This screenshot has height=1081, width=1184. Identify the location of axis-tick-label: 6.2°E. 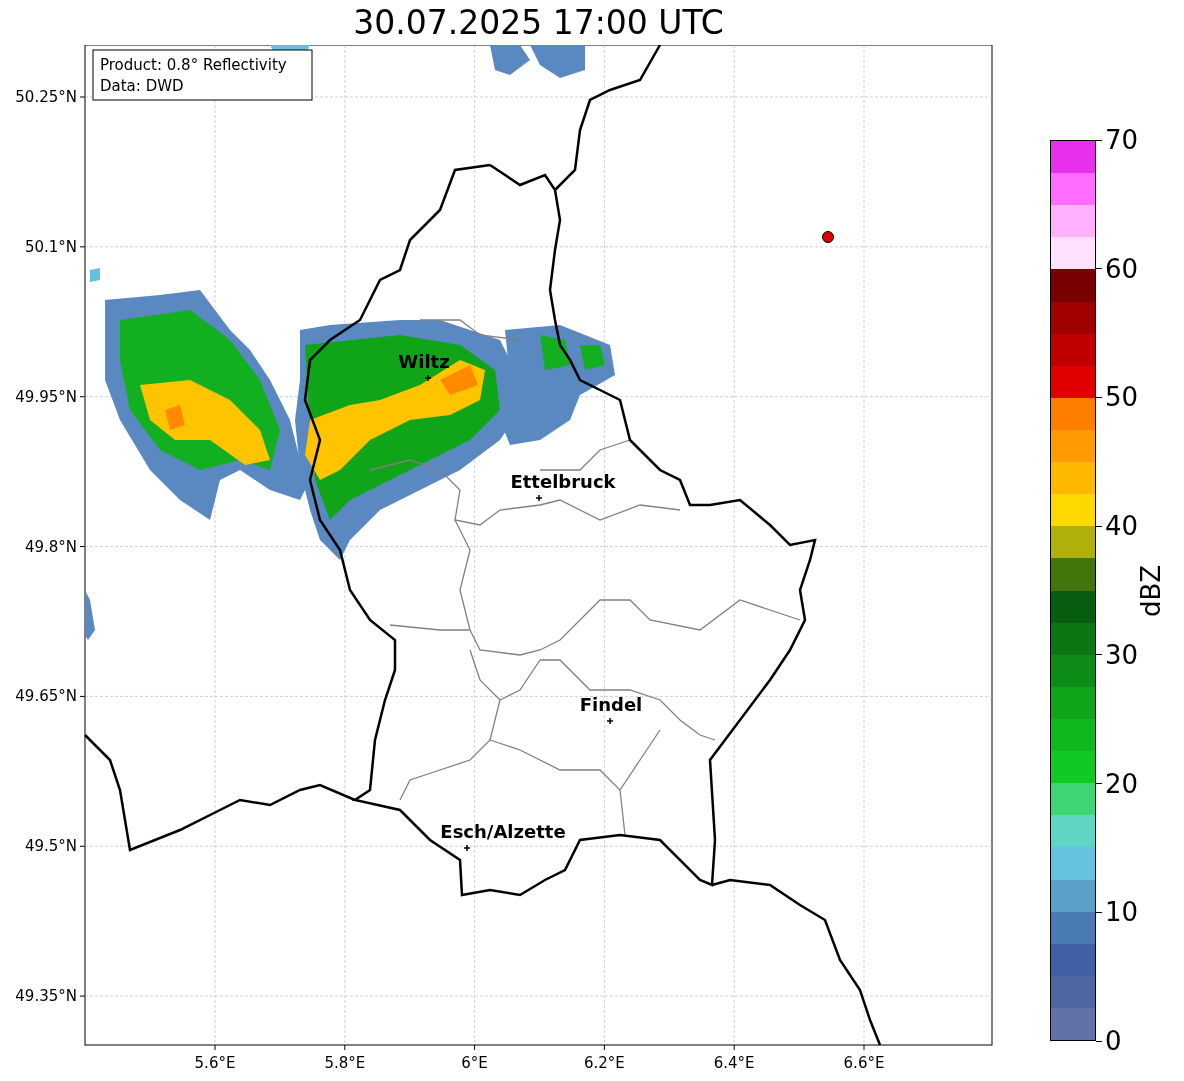
(604, 1063).